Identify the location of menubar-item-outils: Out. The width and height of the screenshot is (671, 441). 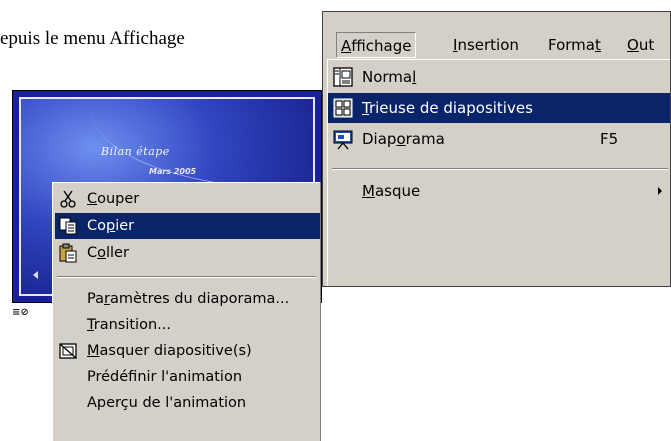
(640, 45).